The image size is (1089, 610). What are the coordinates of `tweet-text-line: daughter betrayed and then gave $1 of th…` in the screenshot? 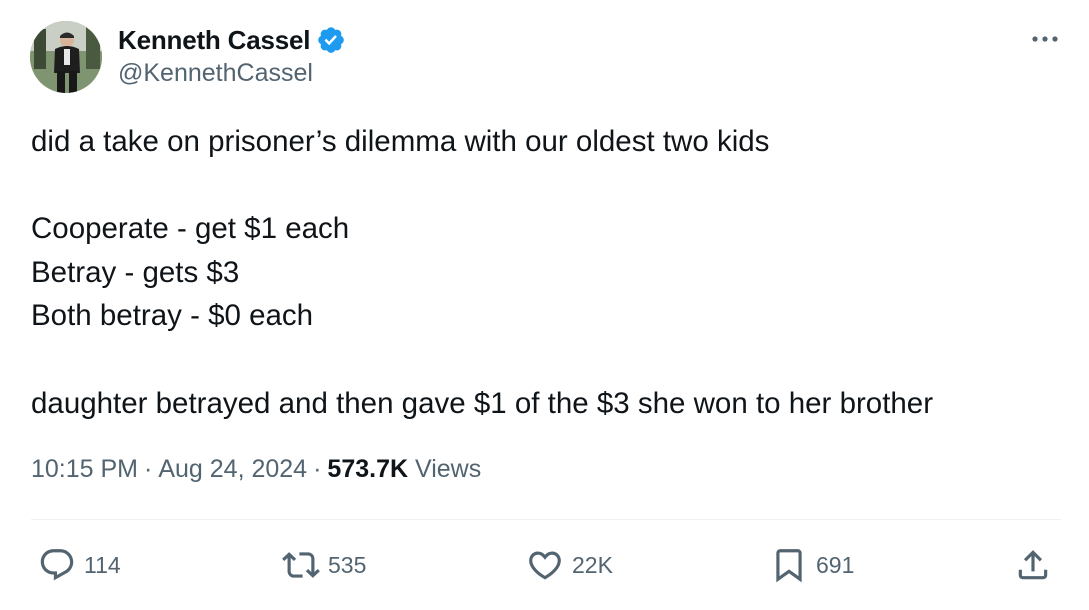 It's located at (482, 403).